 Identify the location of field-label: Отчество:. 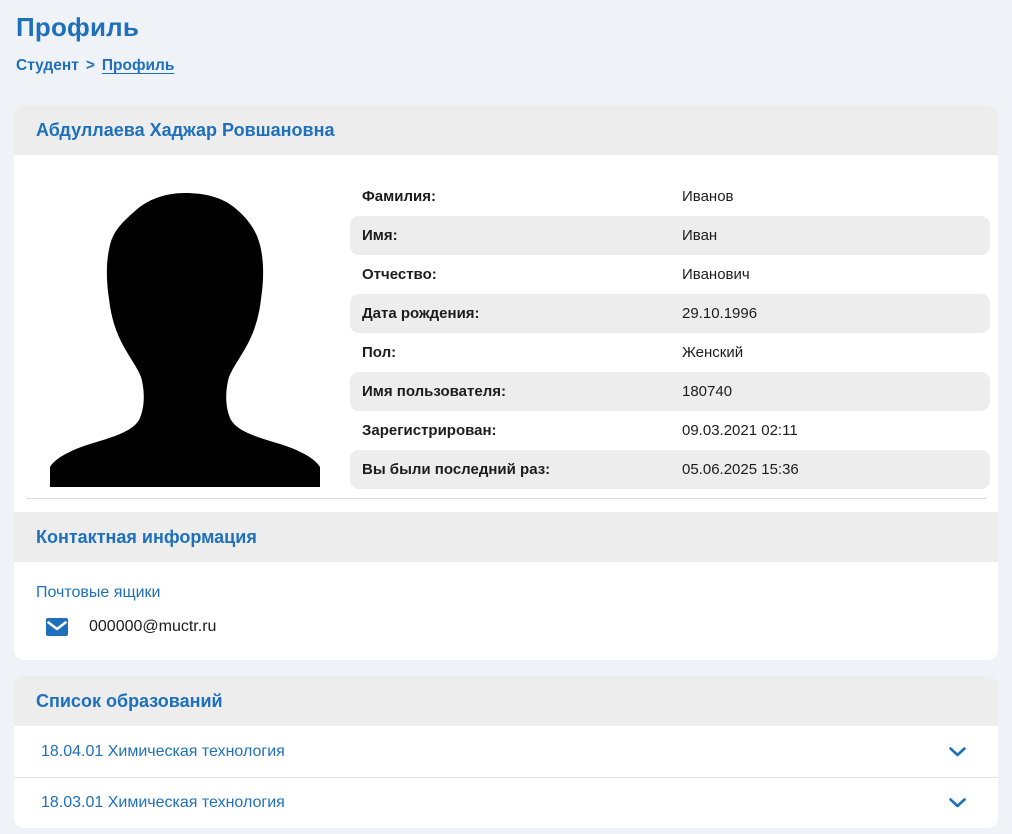
(399, 274).